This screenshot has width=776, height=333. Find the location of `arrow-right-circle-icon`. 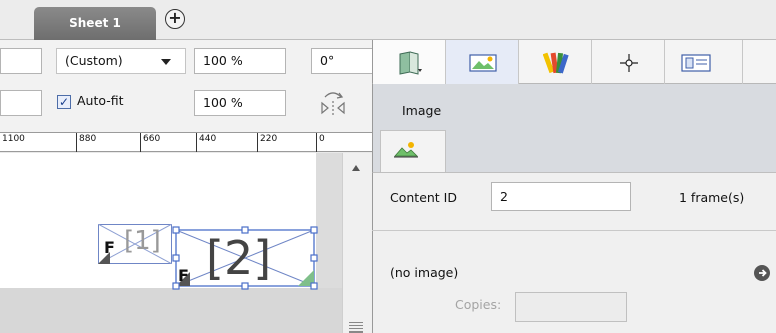

arrow-right-circle-icon is located at coordinates (762, 273).